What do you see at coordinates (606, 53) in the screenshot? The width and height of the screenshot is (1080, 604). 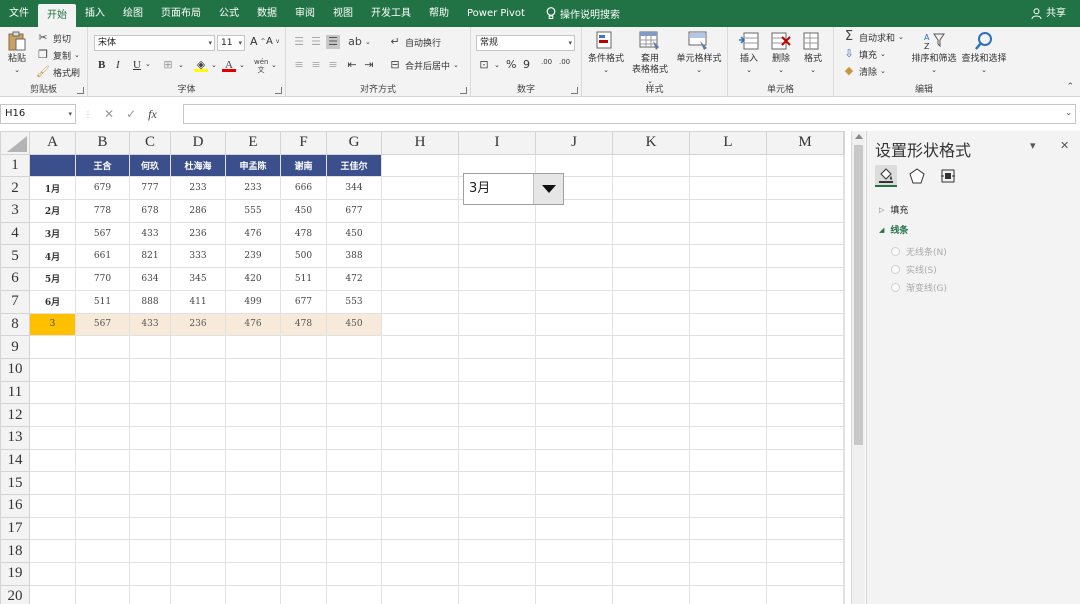 I see `conditional-format-button: 条件格式 ⌄` at bounding box center [606, 53].